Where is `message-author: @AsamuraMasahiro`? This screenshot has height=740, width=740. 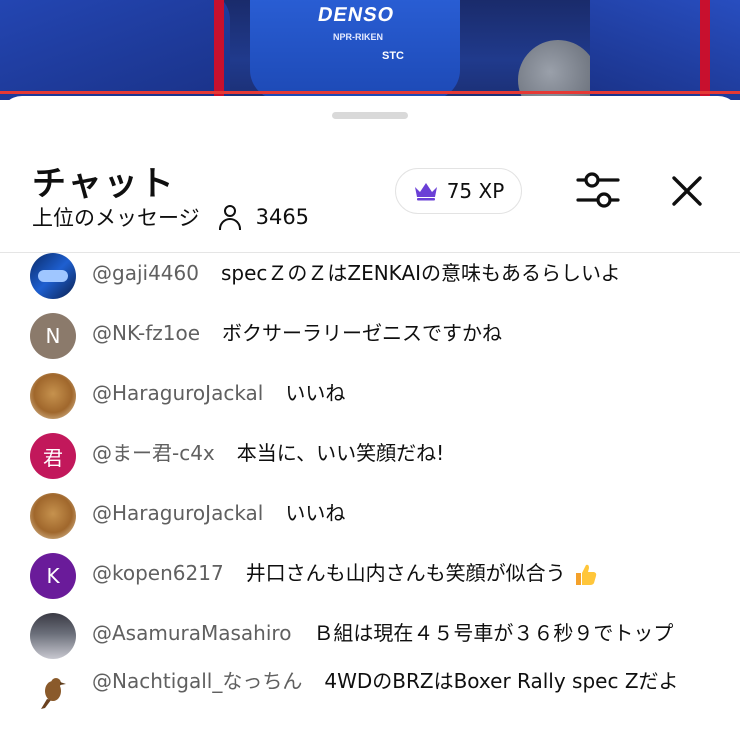 message-author: @AsamuraMasahiro is located at coordinates (191, 633).